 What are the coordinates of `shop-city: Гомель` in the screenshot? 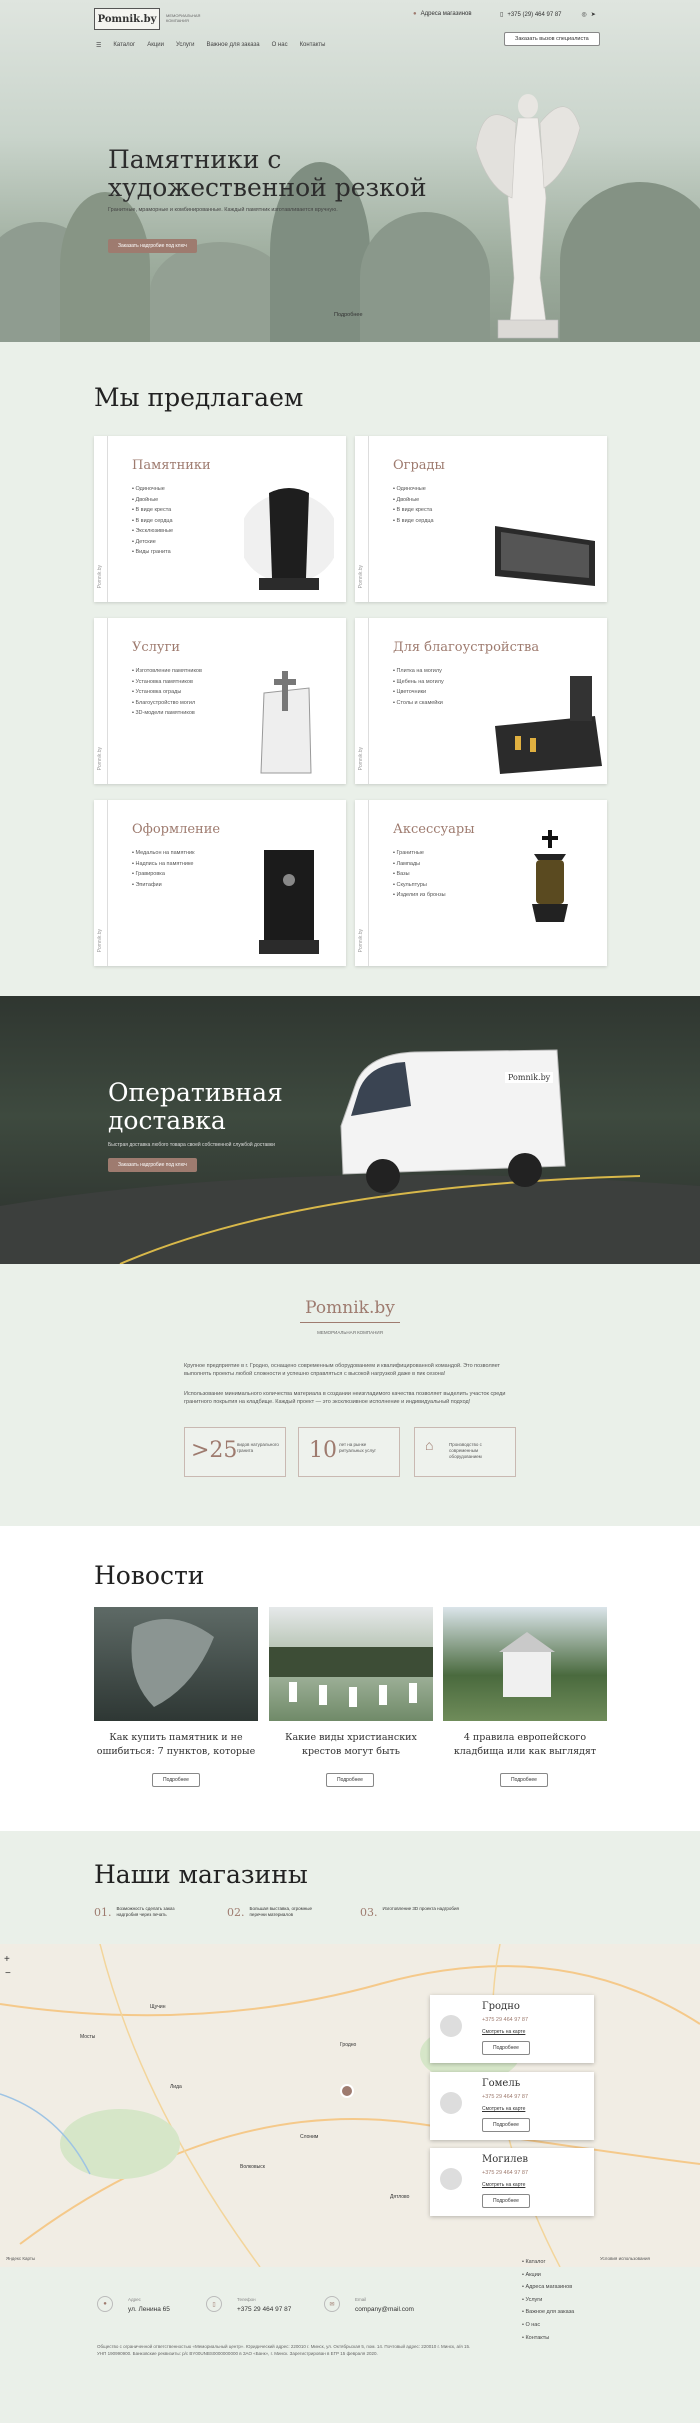 It's located at (501, 2083).